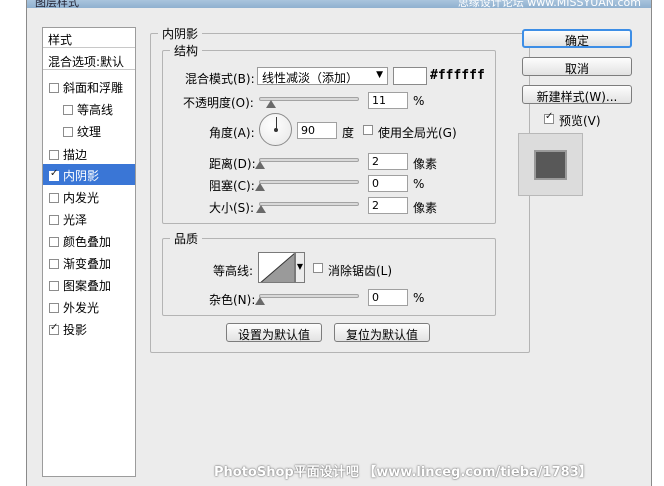  I want to click on pattern-overlay-checkbox, so click(54, 286).